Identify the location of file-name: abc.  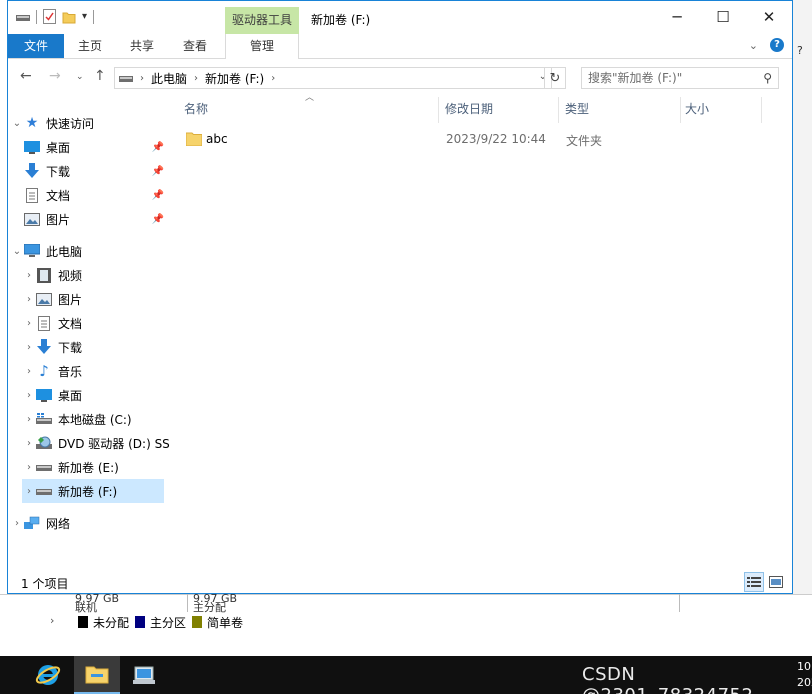
(217, 139).